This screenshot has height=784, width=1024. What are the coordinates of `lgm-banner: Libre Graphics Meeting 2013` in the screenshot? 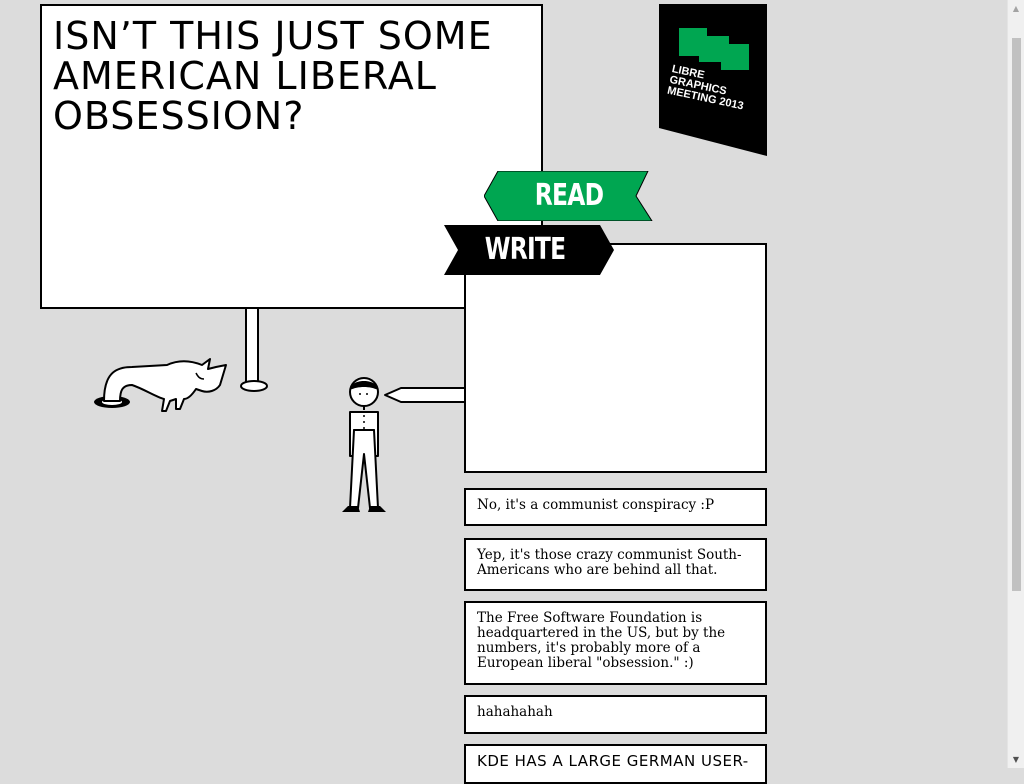 It's located at (713, 80).